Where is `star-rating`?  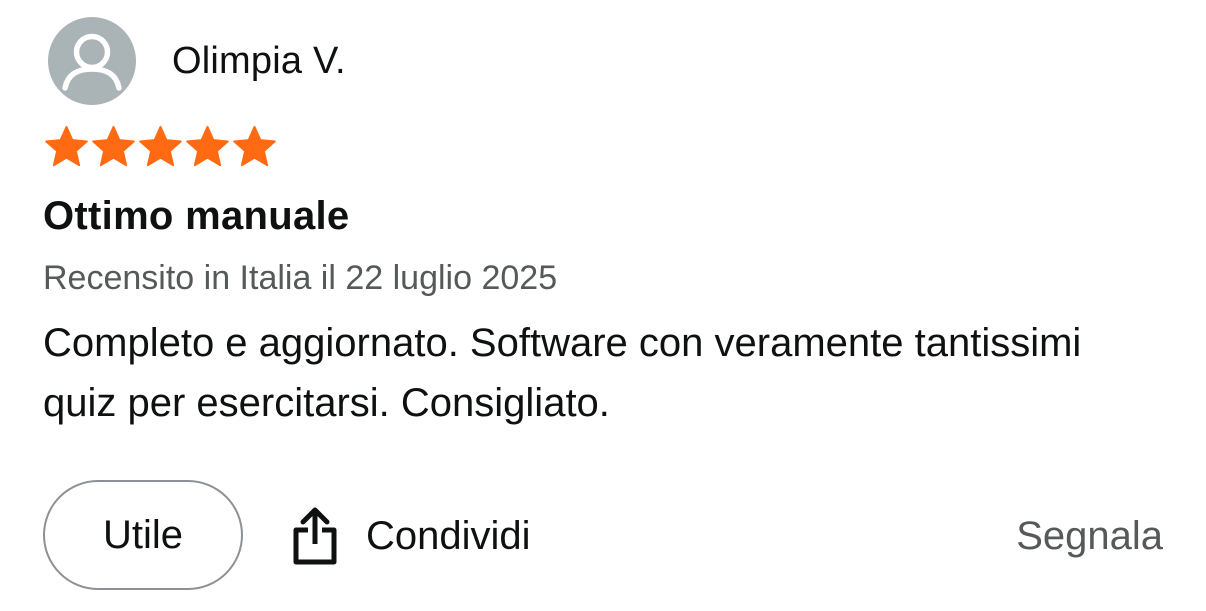
star-rating is located at coordinates (160, 147).